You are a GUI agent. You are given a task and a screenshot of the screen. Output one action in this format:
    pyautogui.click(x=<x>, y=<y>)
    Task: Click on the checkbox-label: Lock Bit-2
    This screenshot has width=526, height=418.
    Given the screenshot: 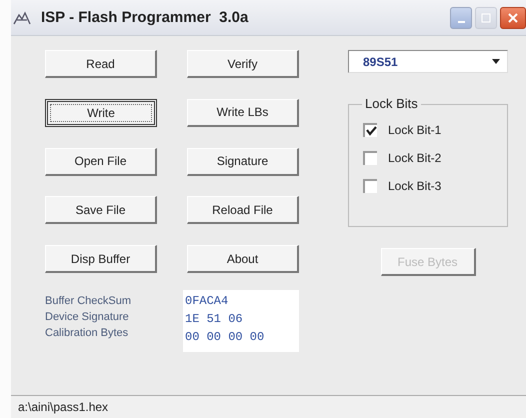 What is the action you would take?
    pyautogui.click(x=415, y=158)
    